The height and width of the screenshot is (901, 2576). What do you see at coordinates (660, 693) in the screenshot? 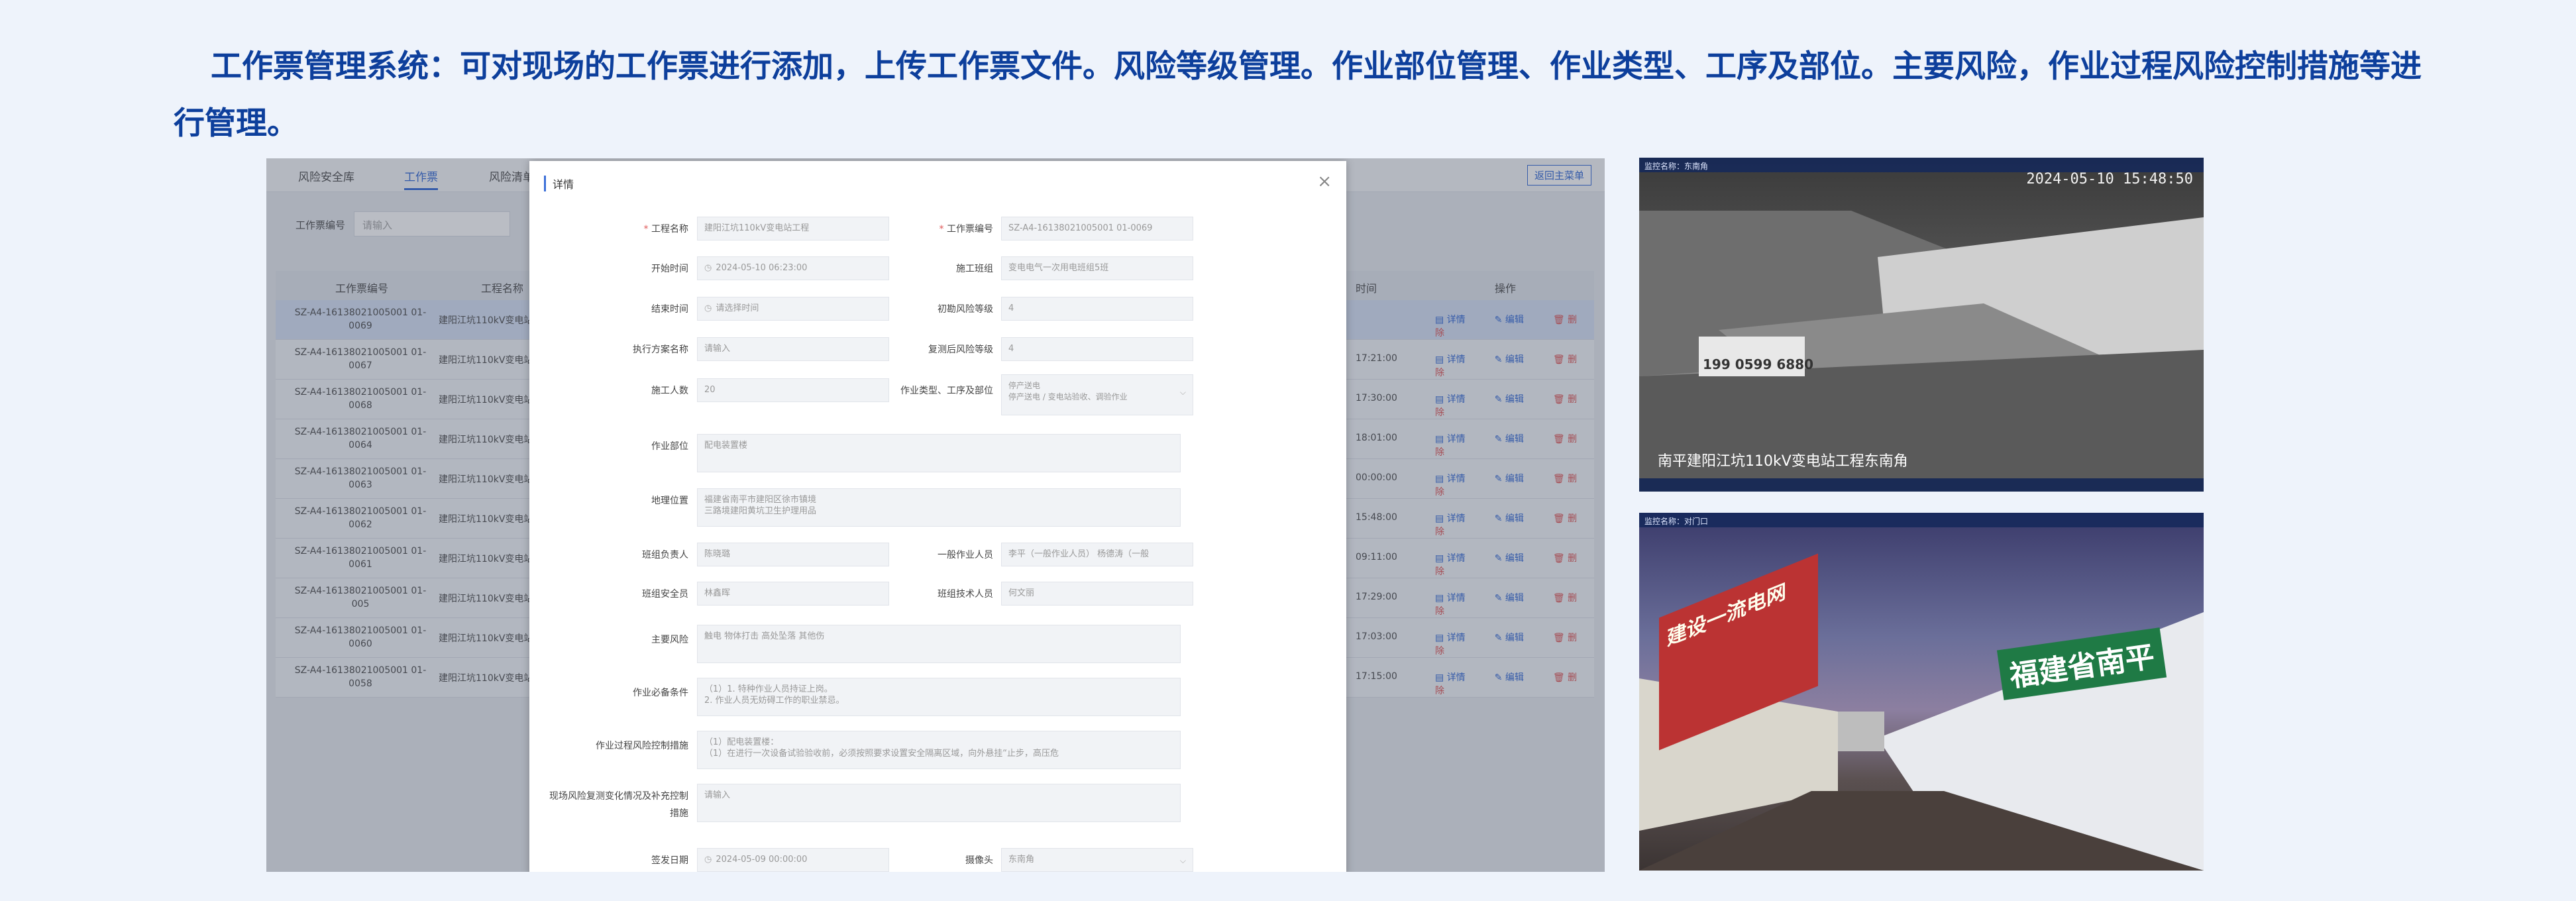
I see `conditions-label: 作业必备条件` at bounding box center [660, 693].